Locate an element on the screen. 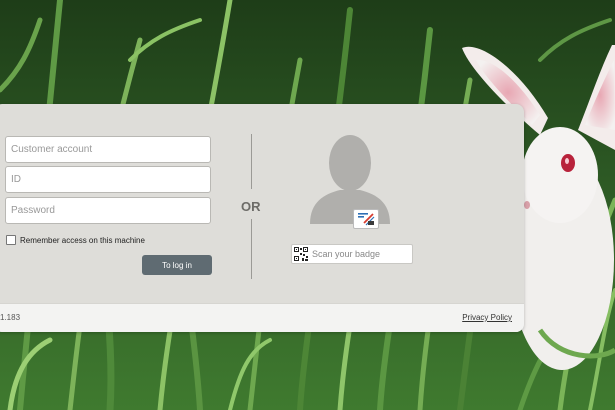 The width and height of the screenshot is (615, 410). divider-top is located at coordinates (251, 161).